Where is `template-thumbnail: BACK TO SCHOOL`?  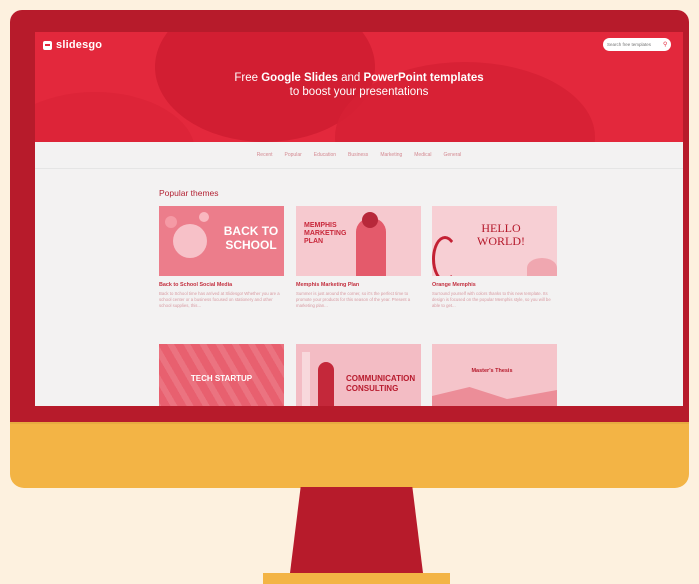
template-thumbnail: BACK TO SCHOOL is located at coordinates (221, 241).